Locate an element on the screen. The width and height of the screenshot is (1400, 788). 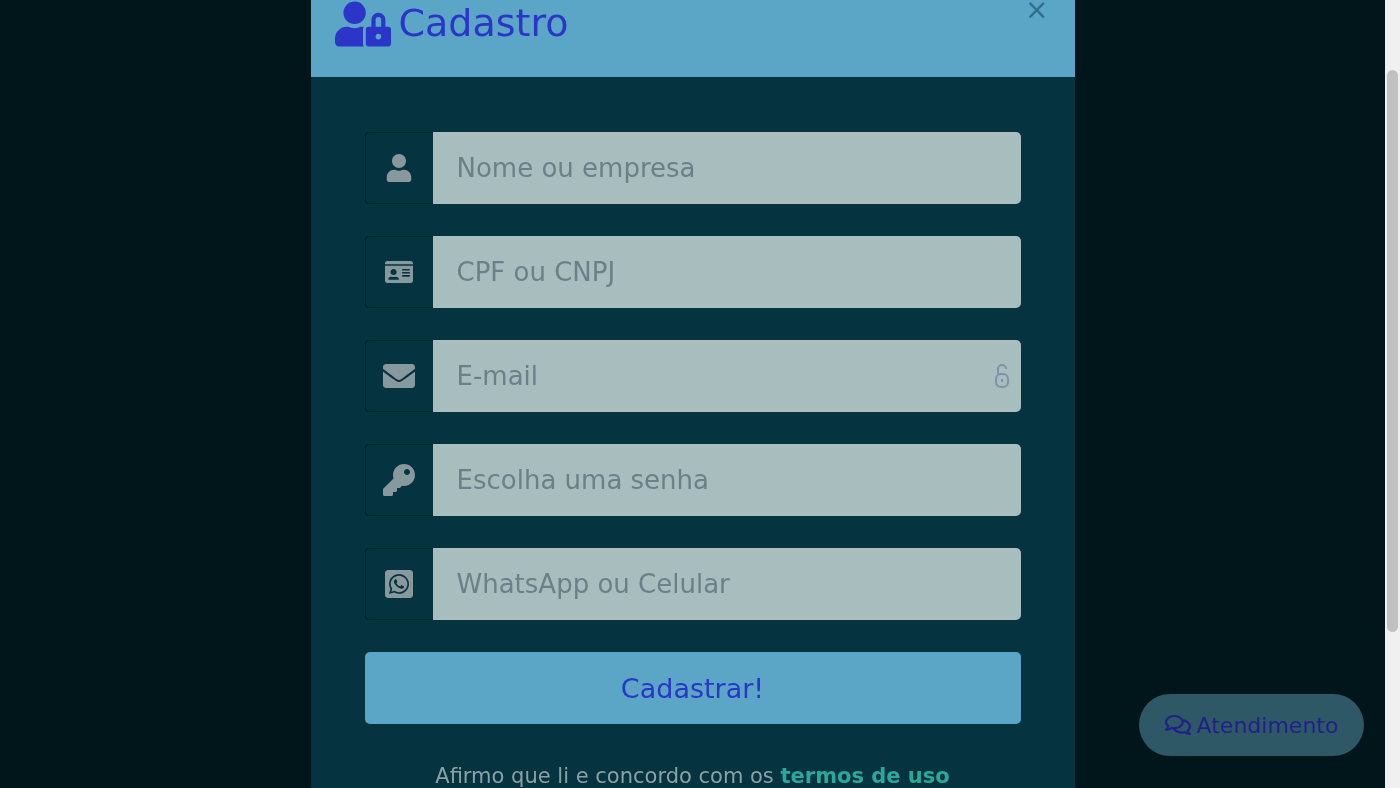
input-field: WhatsApp ou Celular is located at coordinates (726, 584).